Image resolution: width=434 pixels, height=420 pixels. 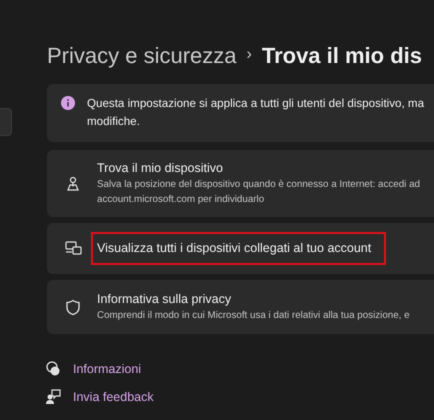 I want to click on settings-card: Visualizza tutti i dispositivi collegati al tuo account, so click(x=240, y=248).